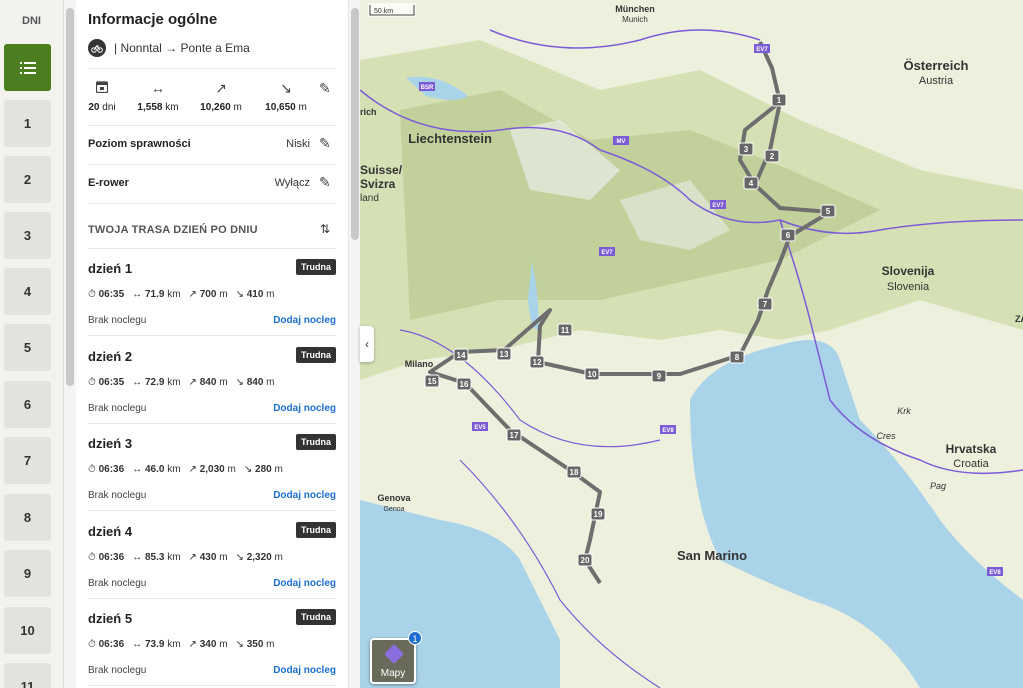 The image size is (1023, 688). What do you see at coordinates (255, 644) in the screenshot?
I see `day-descent: 350` at bounding box center [255, 644].